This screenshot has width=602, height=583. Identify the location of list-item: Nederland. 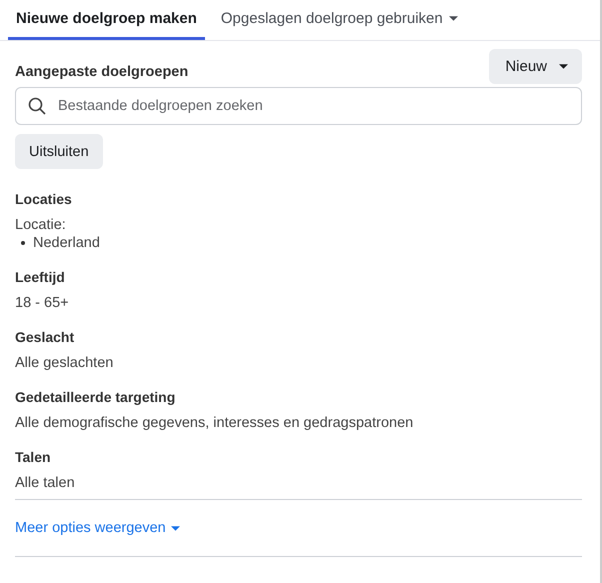
(66, 243).